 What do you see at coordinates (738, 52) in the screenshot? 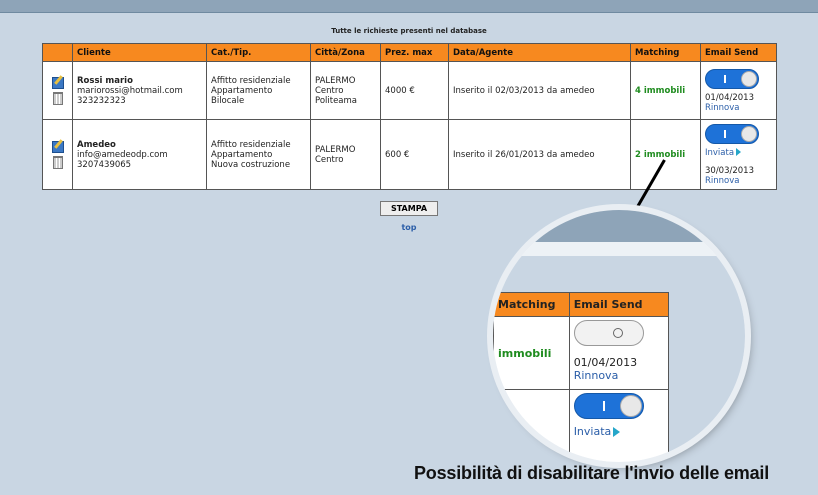
I see `col-email-send: Email Send` at bounding box center [738, 52].